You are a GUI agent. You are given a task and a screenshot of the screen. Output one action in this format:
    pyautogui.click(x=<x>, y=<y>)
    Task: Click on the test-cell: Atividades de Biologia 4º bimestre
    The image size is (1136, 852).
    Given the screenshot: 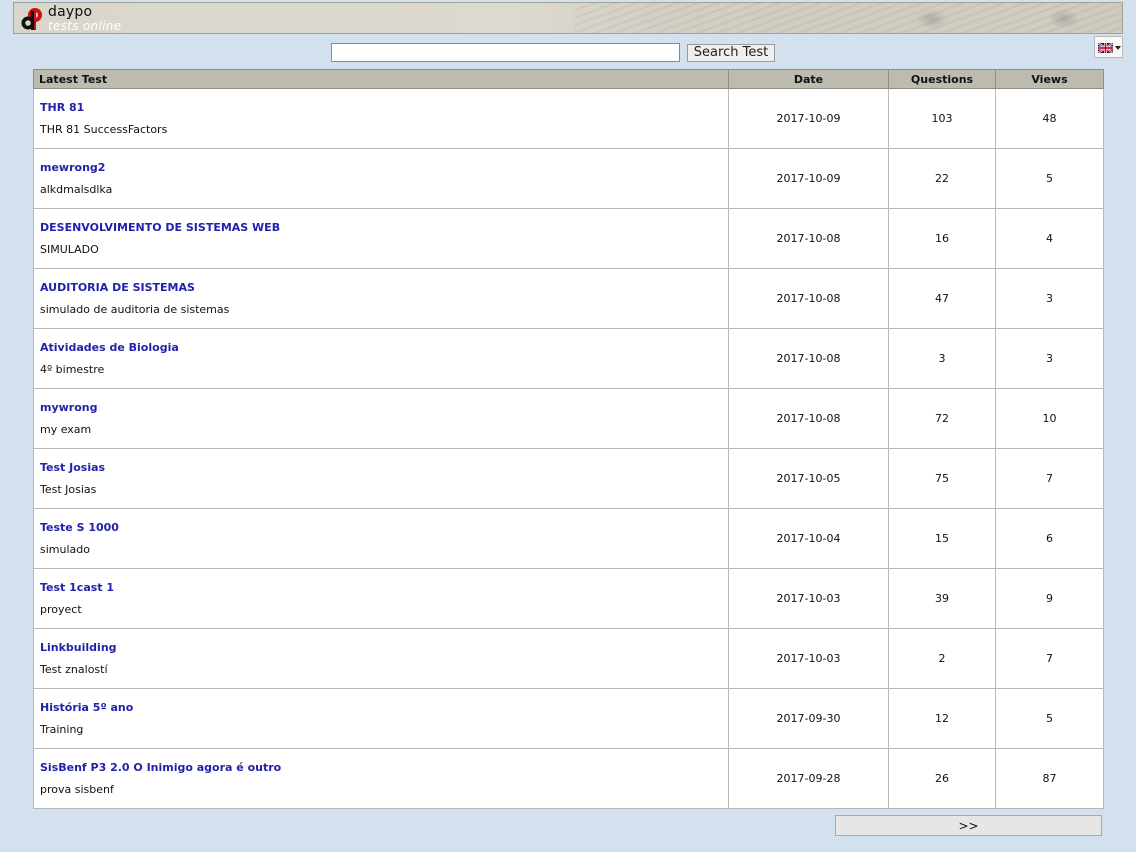 What is the action you would take?
    pyautogui.click(x=381, y=358)
    